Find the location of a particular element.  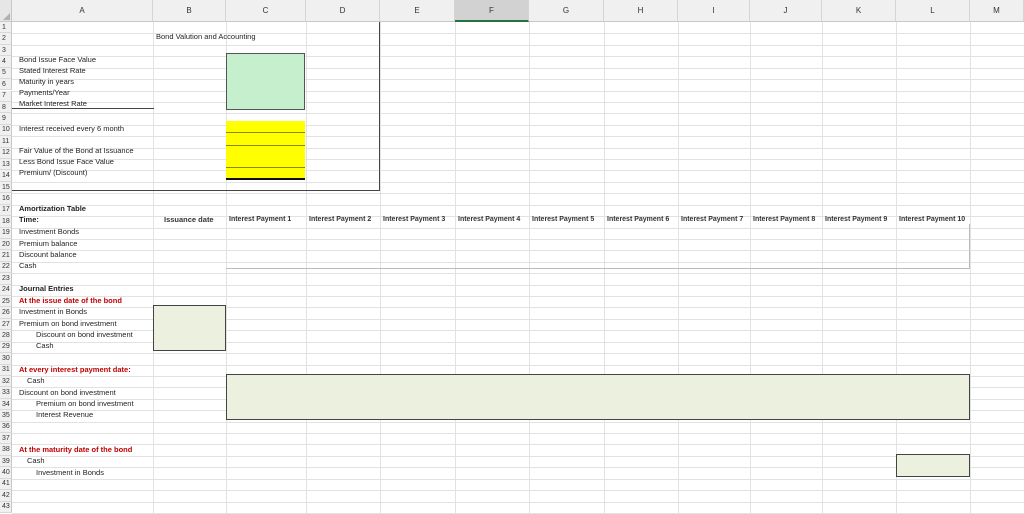

interest-line-cash: Cash is located at coordinates (36, 380).